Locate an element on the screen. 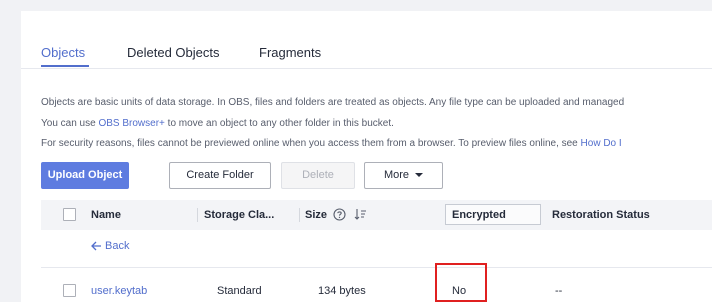  tab-divider is located at coordinates (366, 68).